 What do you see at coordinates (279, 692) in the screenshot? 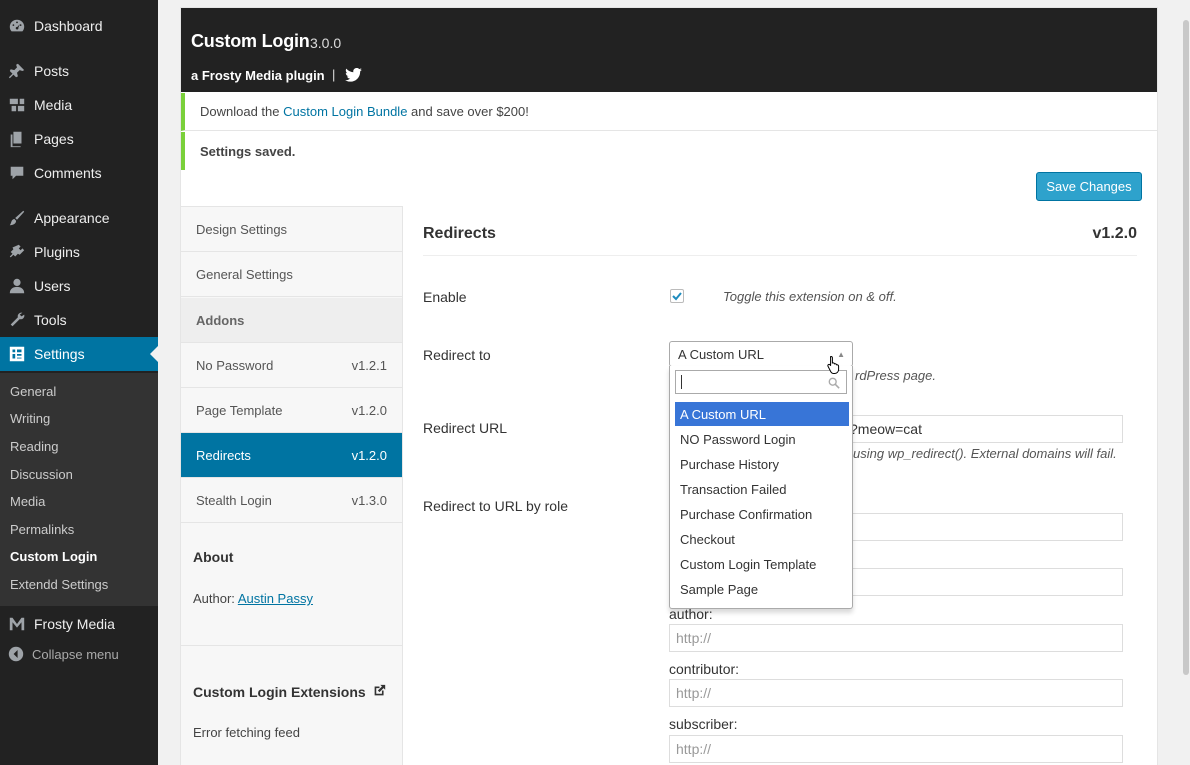
I see `extensions-label: Custom Login Extensions` at bounding box center [279, 692].